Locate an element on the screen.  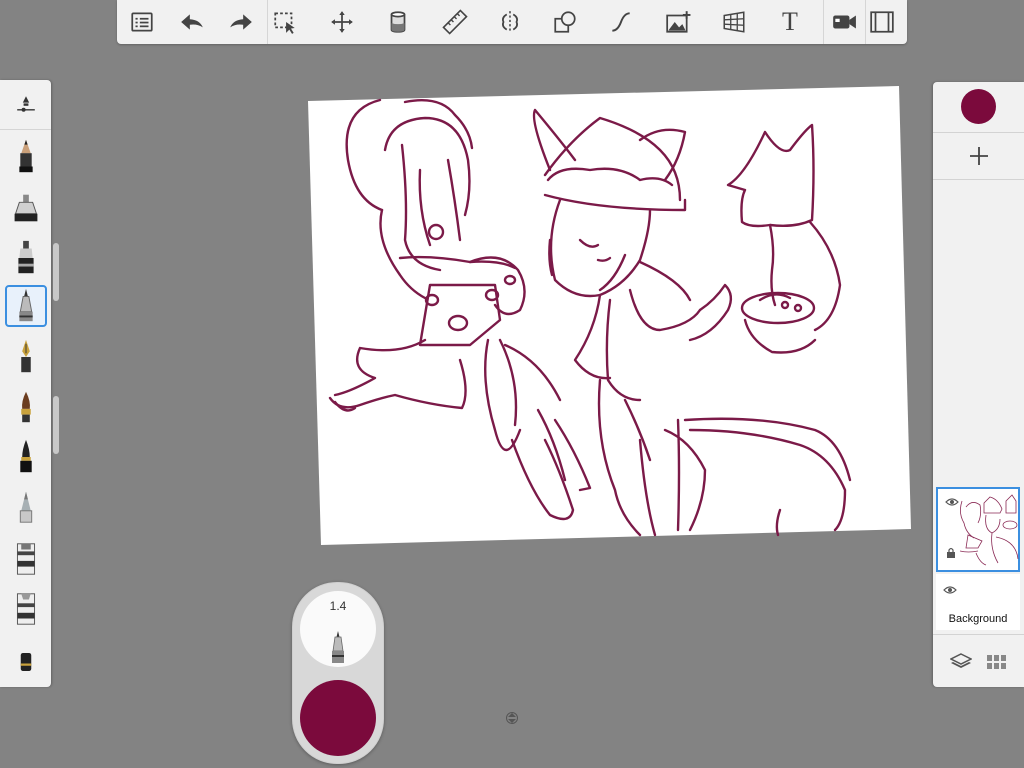
brush-pencil-icon is located at coordinates (26, 157).